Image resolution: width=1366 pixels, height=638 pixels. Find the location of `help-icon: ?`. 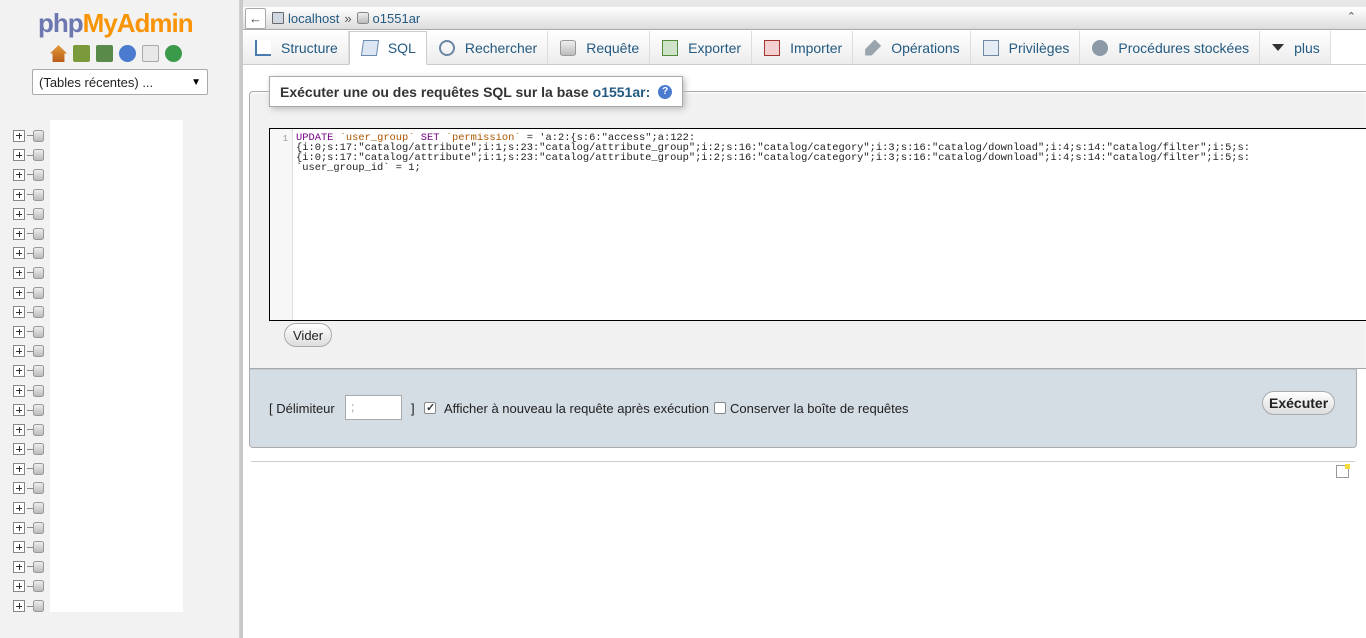

help-icon: ? is located at coordinates (665, 91).